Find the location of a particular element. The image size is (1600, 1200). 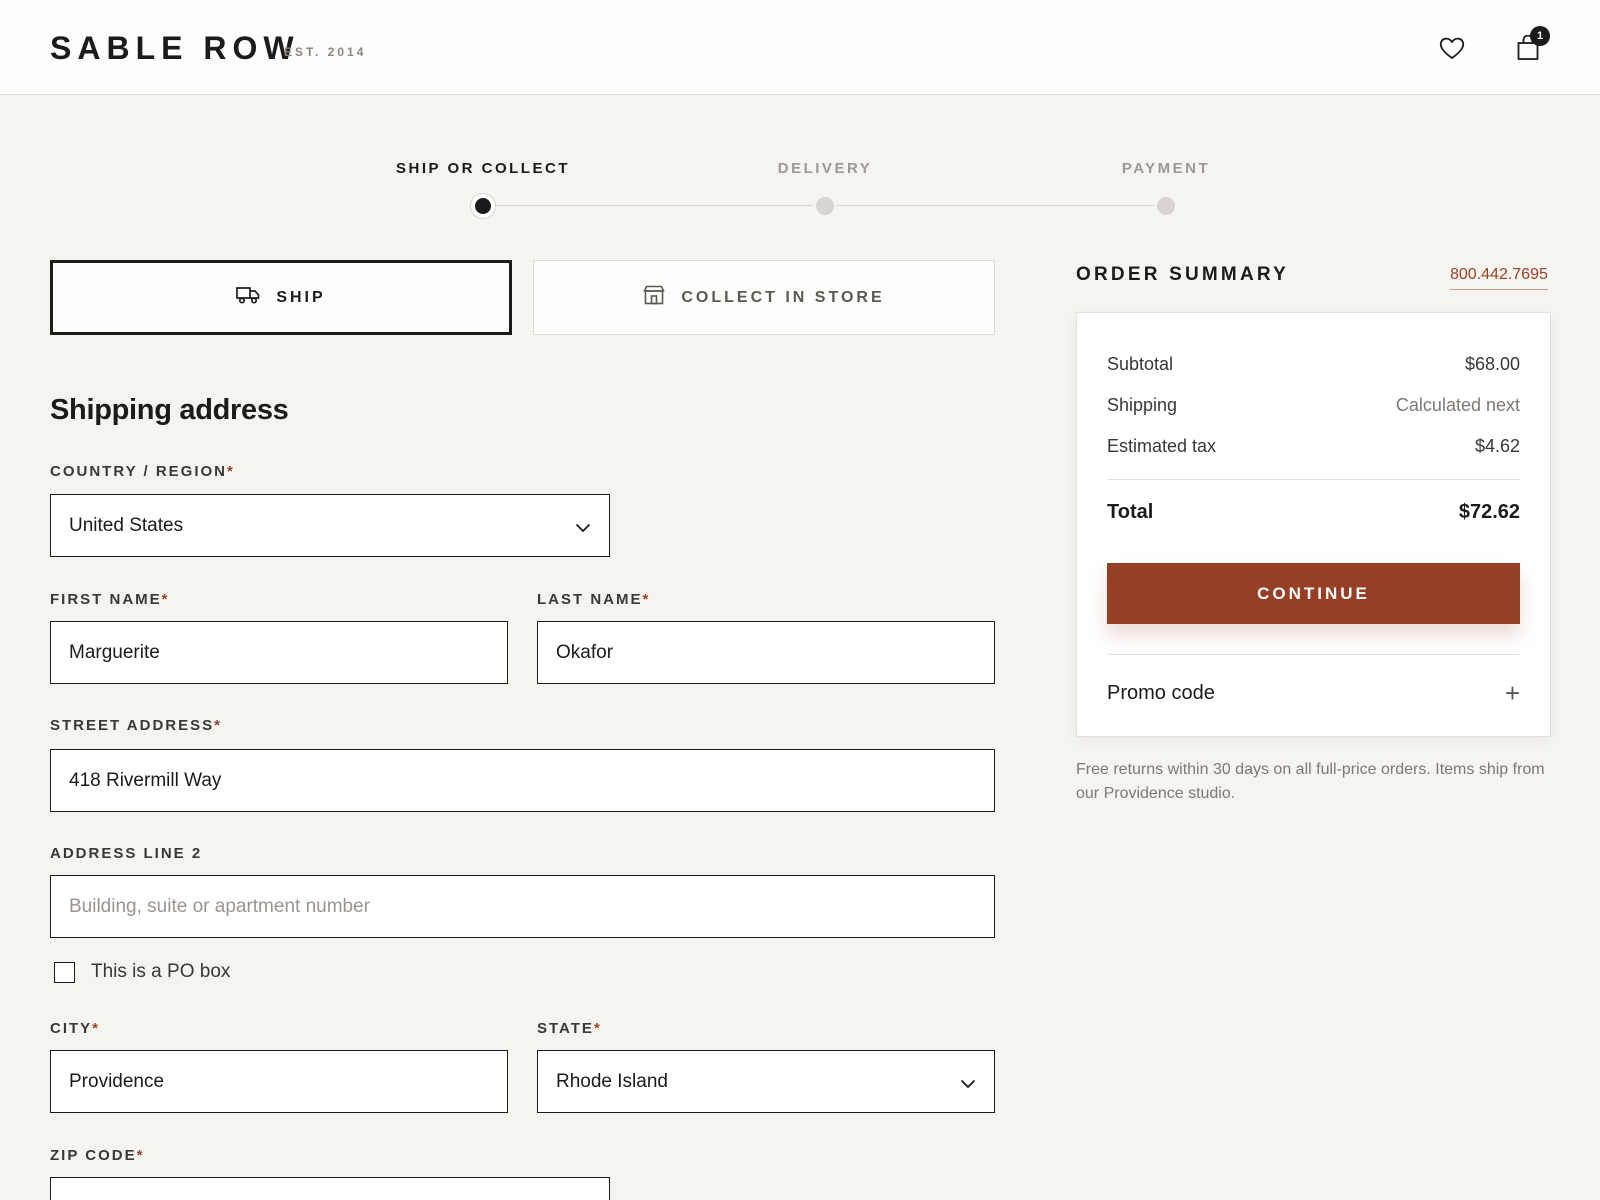

street-address-label: STREET ADDRESS* is located at coordinates (136, 725).